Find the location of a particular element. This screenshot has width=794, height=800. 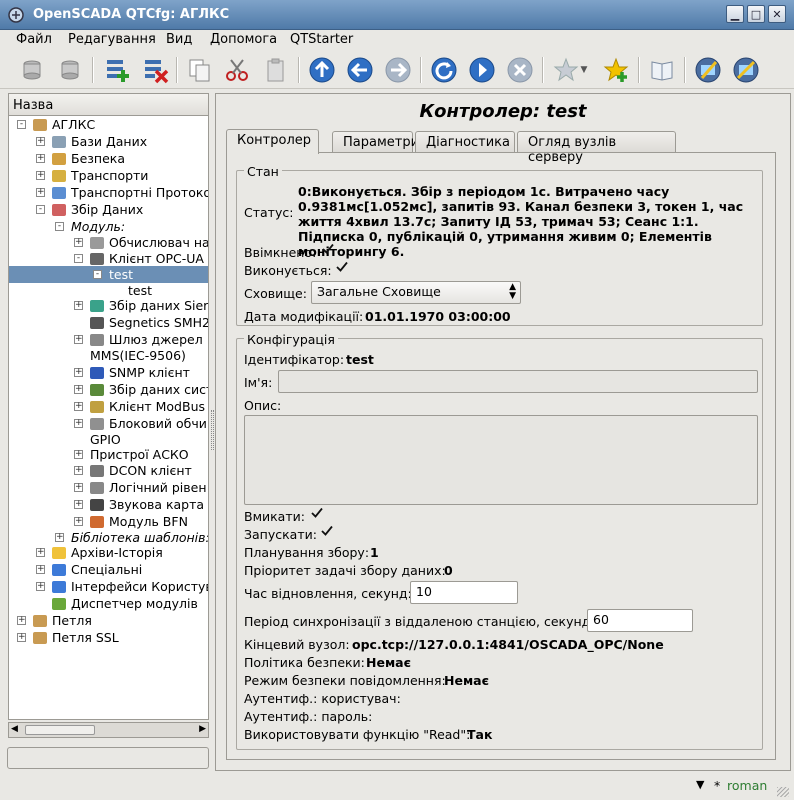

tree-item: + Збір даних Sier is located at coordinates (108, 305).